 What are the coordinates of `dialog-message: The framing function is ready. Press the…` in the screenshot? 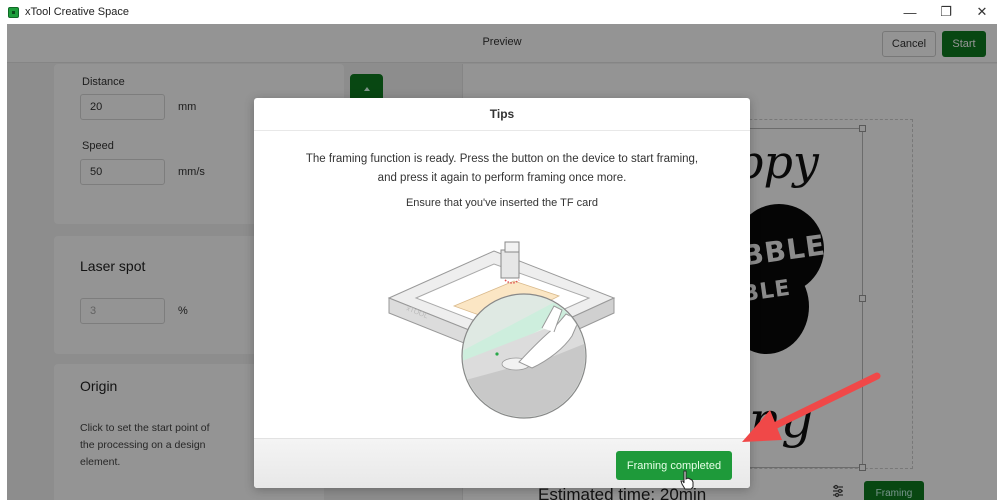 It's located at (502, 169).